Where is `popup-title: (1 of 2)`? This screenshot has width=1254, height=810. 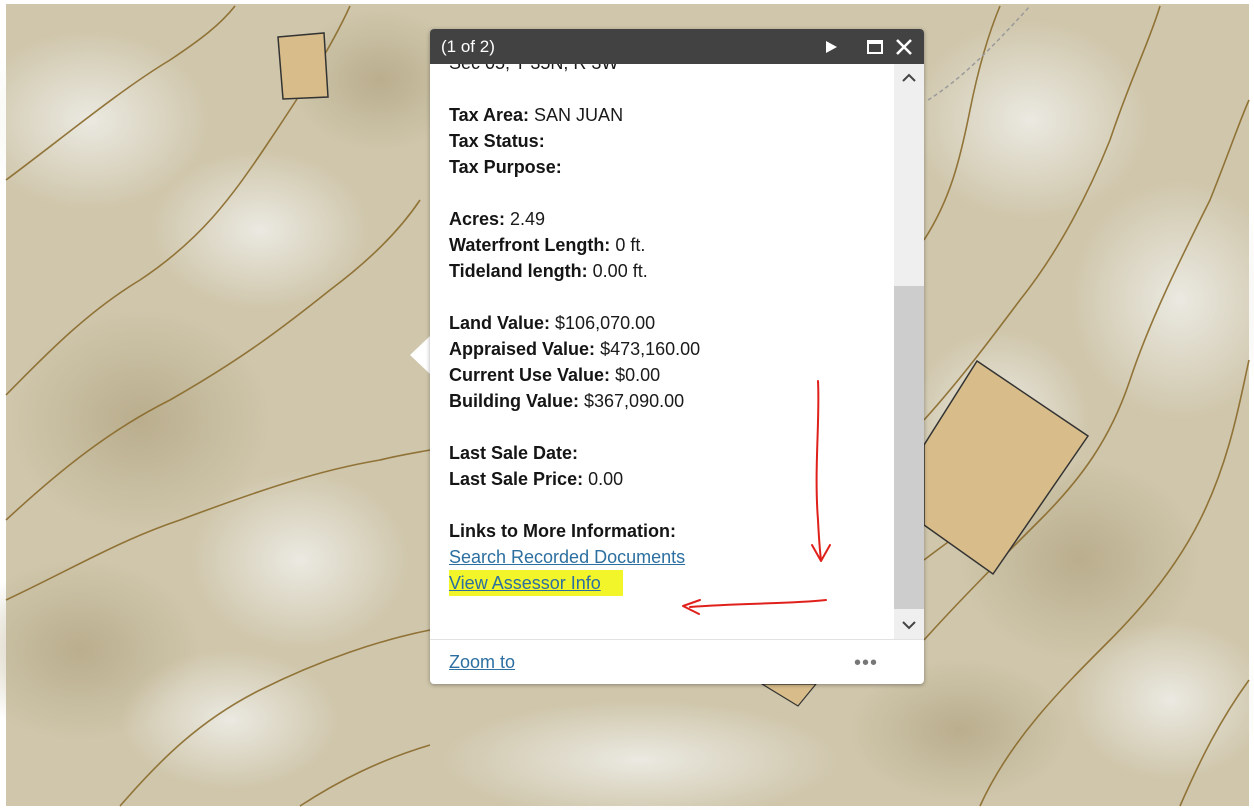 popup-title: (1 of 2) is located at coordinates (468, 46).